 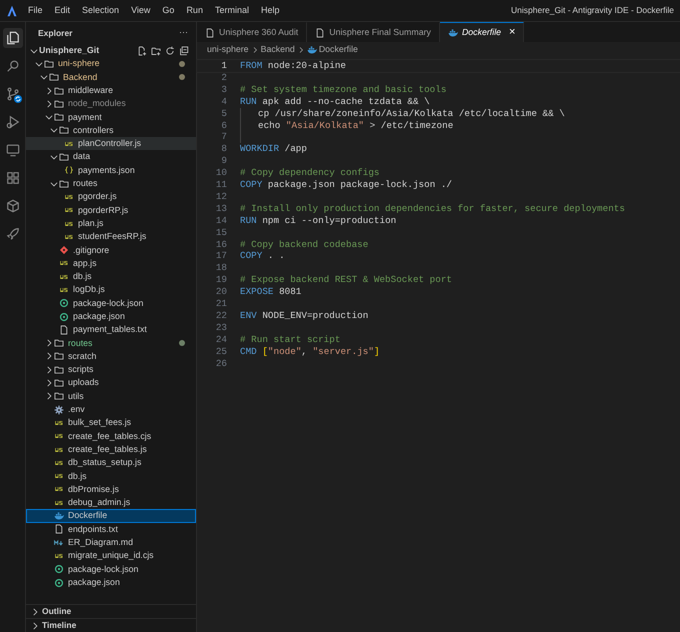 I want to click on file-icon, so click(x=320, y=33).